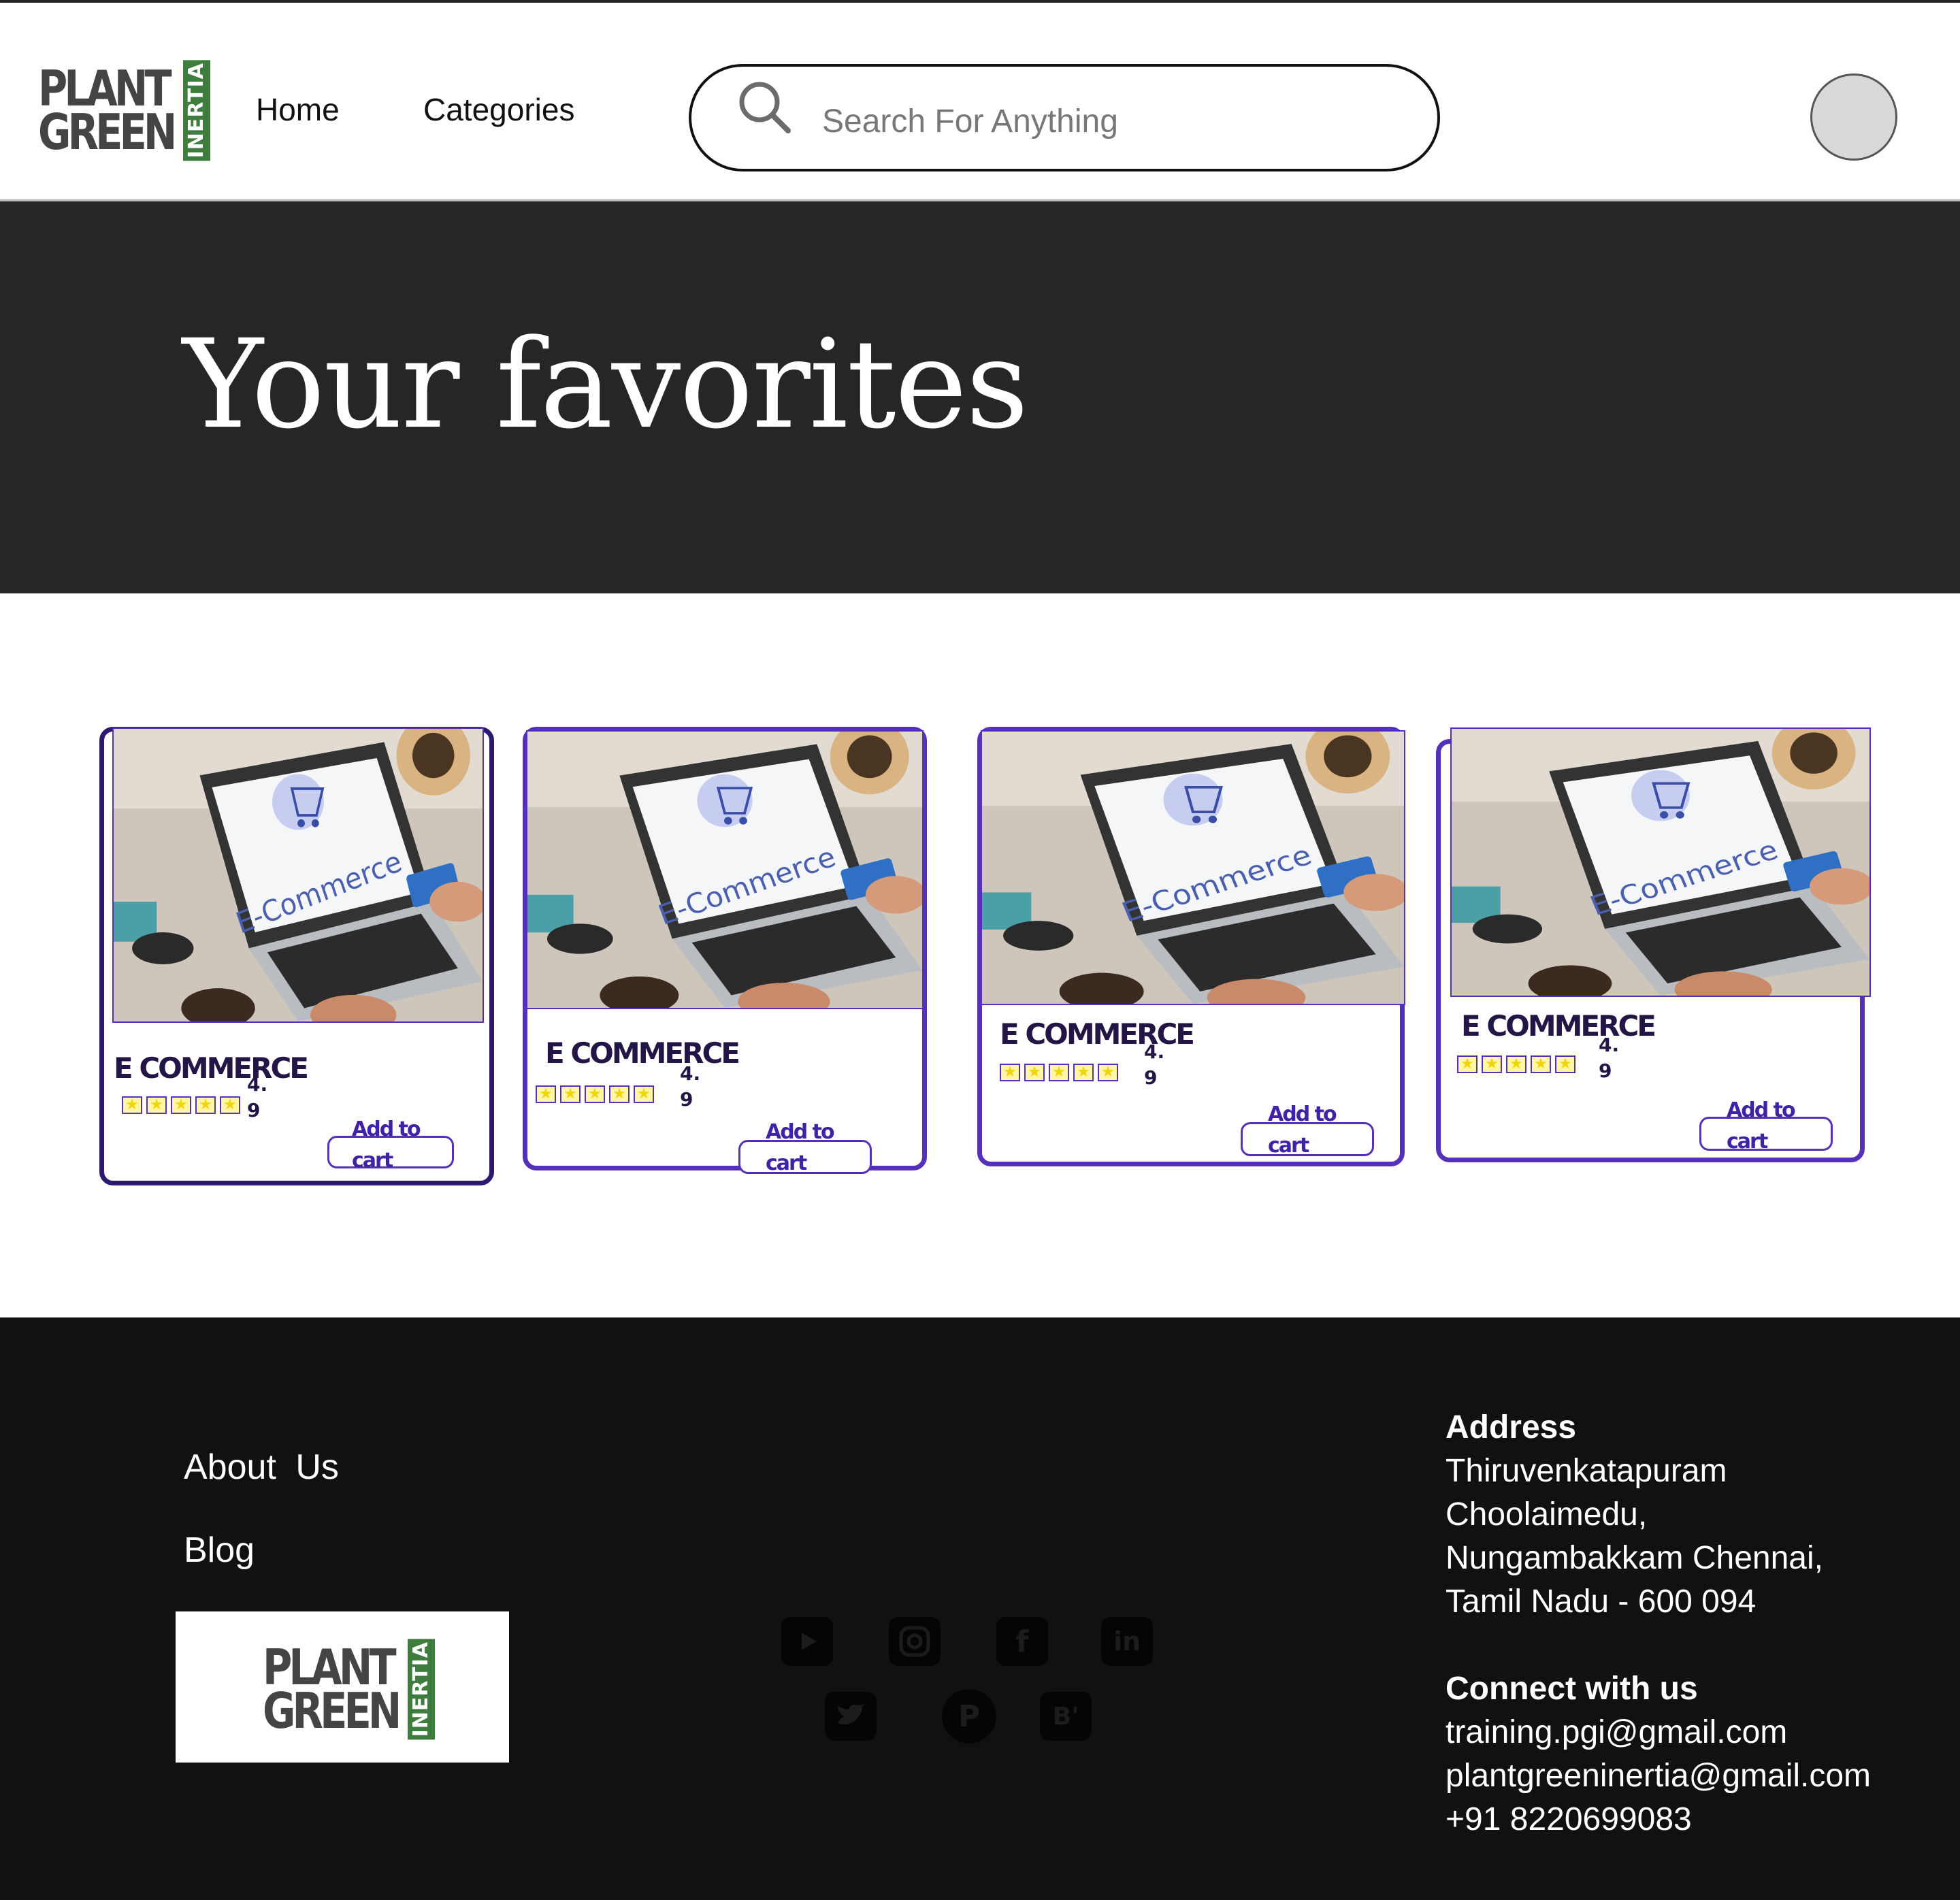 This screenshot has width=1960, height=1900. Describe the element at coordinates (606, 385) in the screenshot. I see `page-title: Your favorites` at that location.